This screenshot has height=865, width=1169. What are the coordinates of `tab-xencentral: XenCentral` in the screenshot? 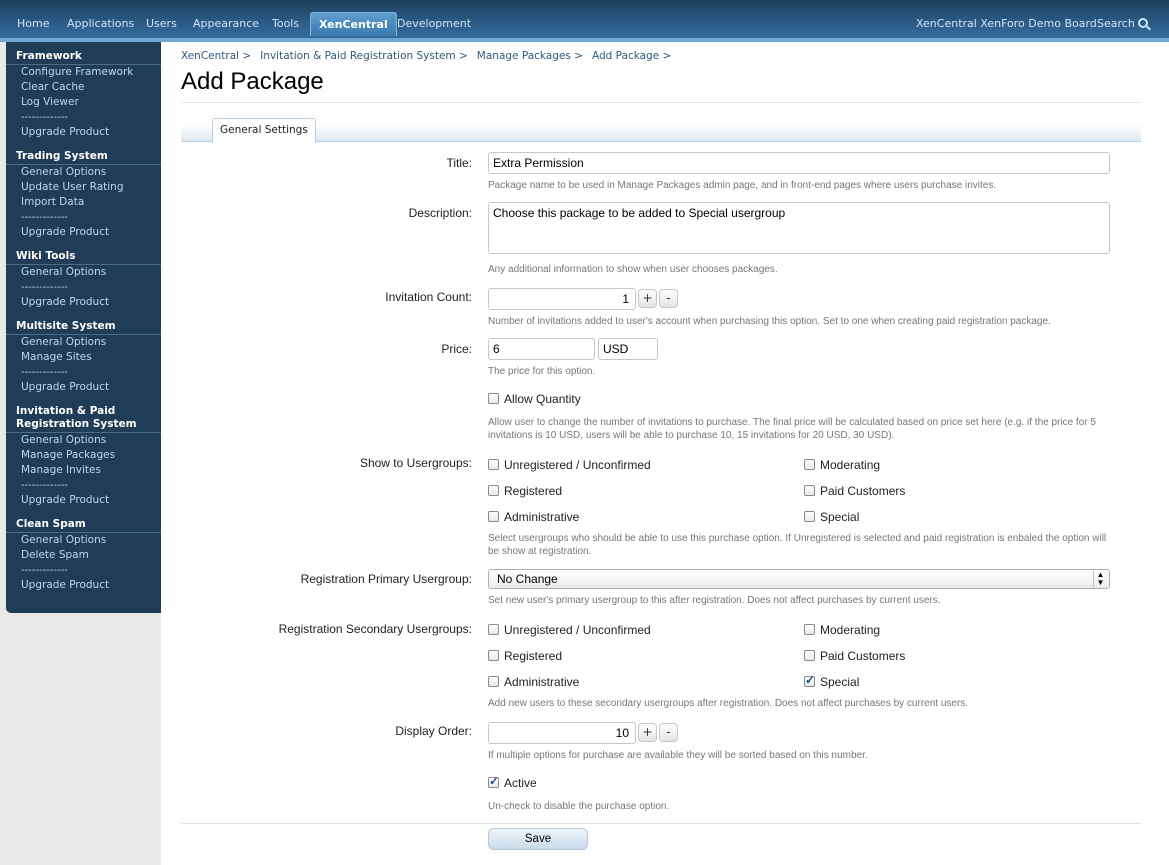 It's located at (353, 24).